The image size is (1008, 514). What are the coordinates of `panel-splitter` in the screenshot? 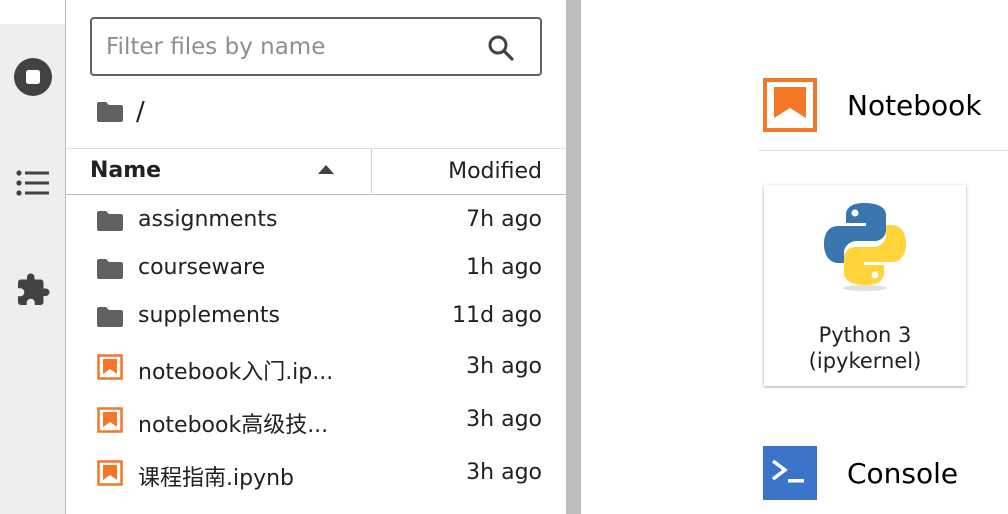 It's located at (573, 257).